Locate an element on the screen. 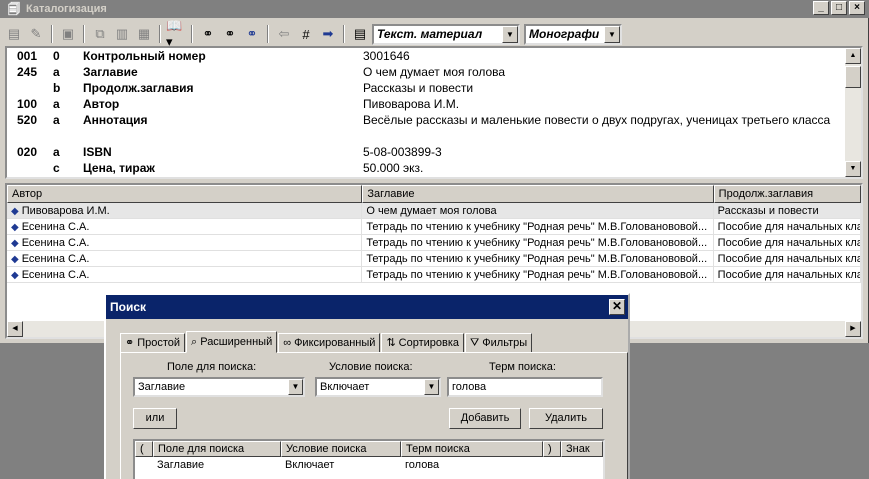 This screenshot has width=869, height=479. close-window-button: × is located at coordinates (857, 8).